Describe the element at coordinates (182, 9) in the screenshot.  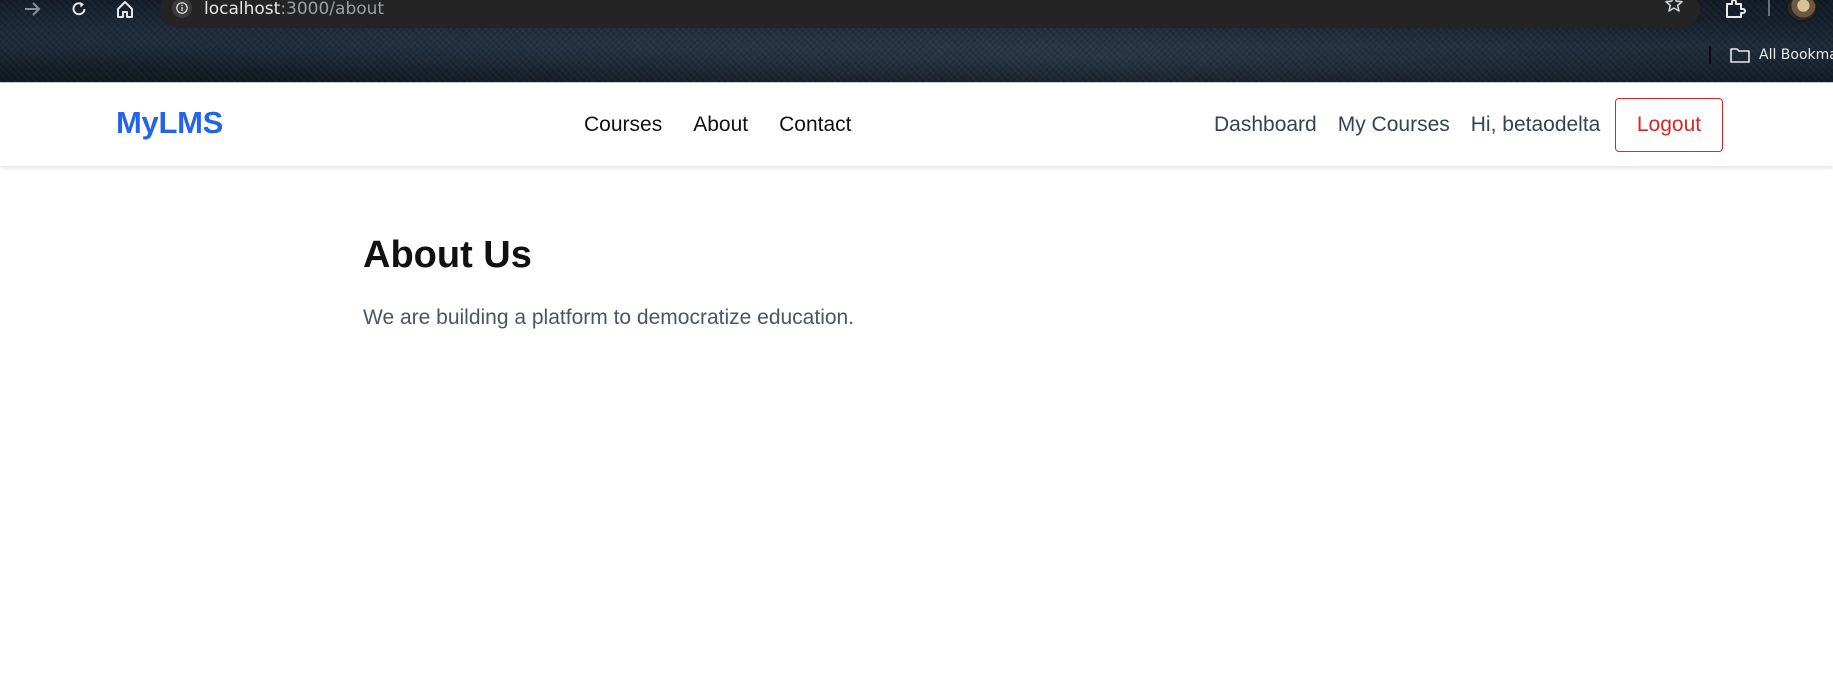
I see `info-icon` at that location.